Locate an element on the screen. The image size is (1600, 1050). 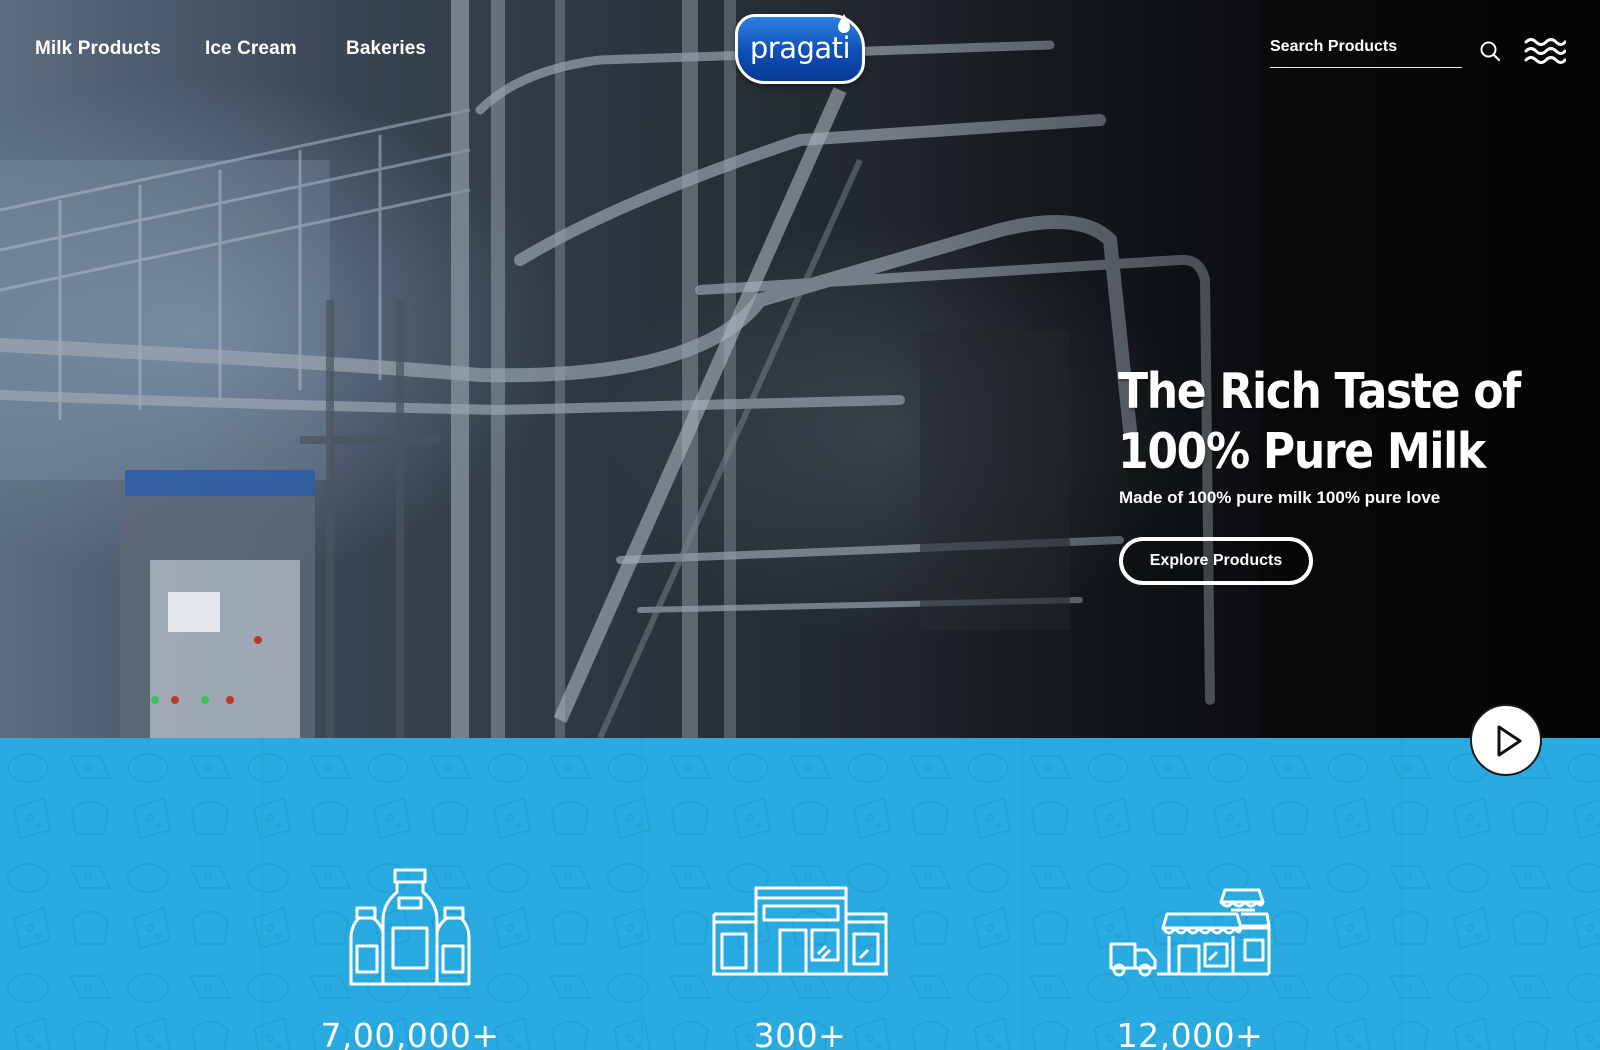
store-building-icon is located at coordinates (800, 931).